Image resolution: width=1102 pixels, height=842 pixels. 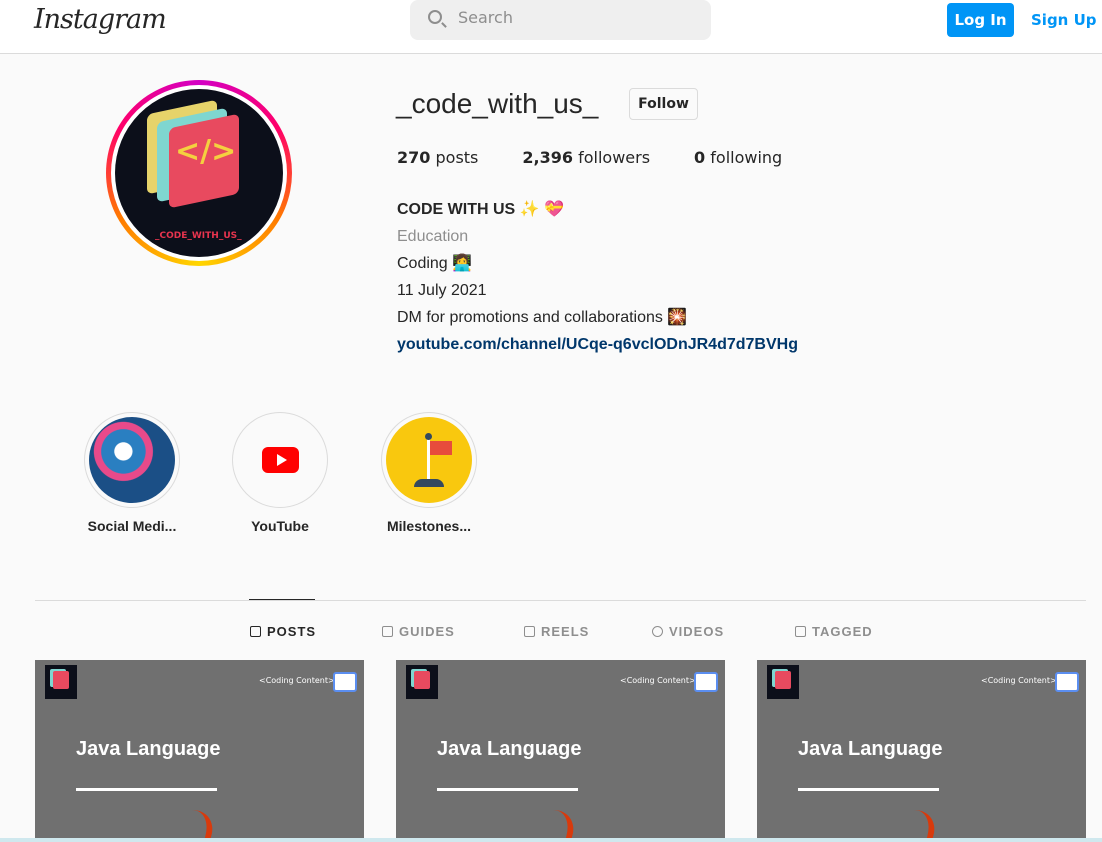 I want to click on tab-guides: GUIDES, so click(x=418, y=631).